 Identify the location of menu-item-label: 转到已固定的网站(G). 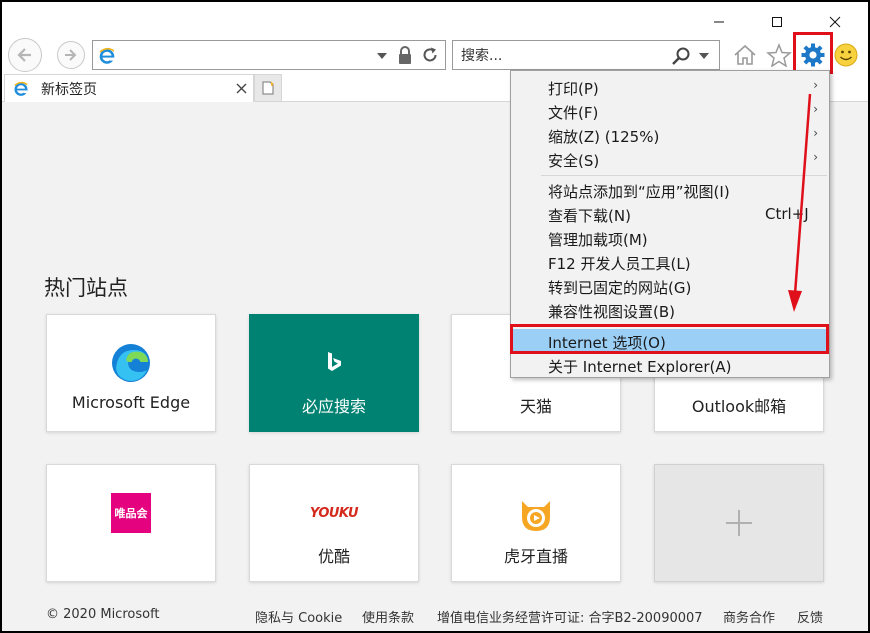
(620, 288).